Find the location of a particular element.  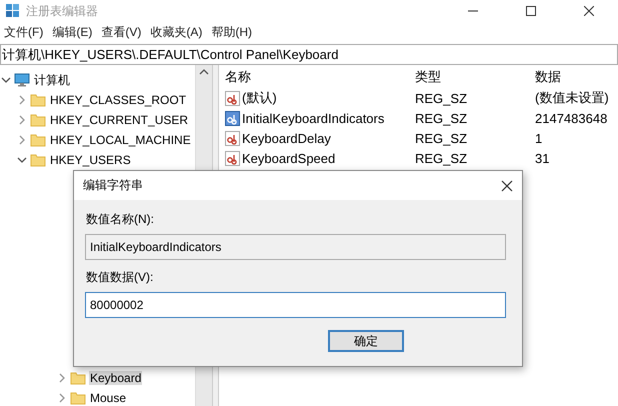

table-cell-text: 2147483648 is located at coordinates (571, 118).